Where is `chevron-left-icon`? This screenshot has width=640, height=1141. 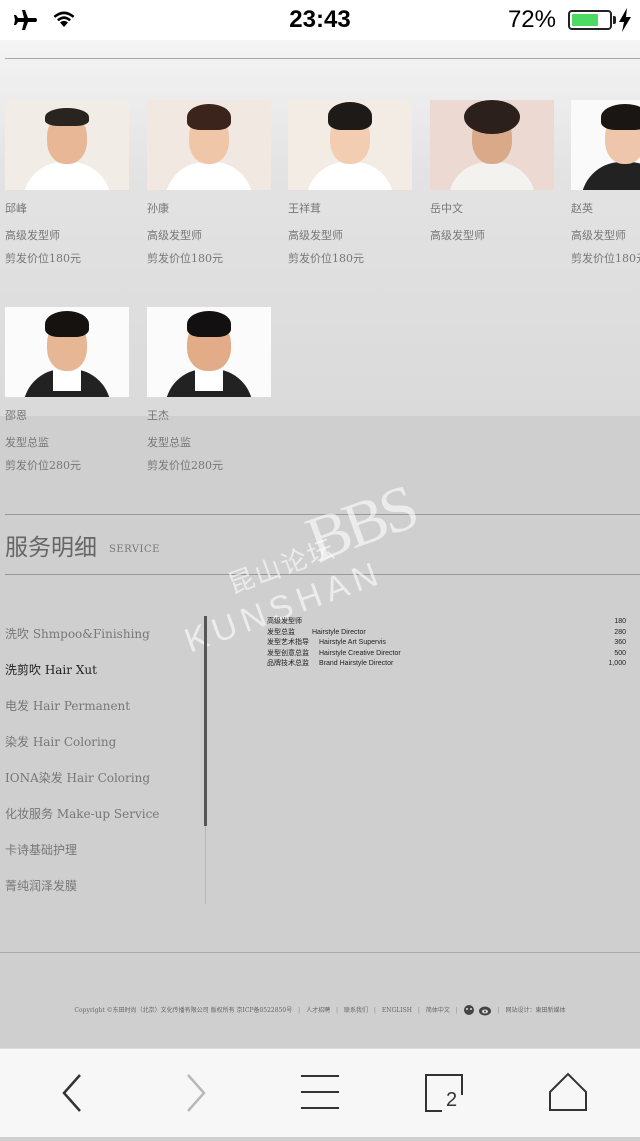
chevron-left-icon is located at coordinates (71, 1093).